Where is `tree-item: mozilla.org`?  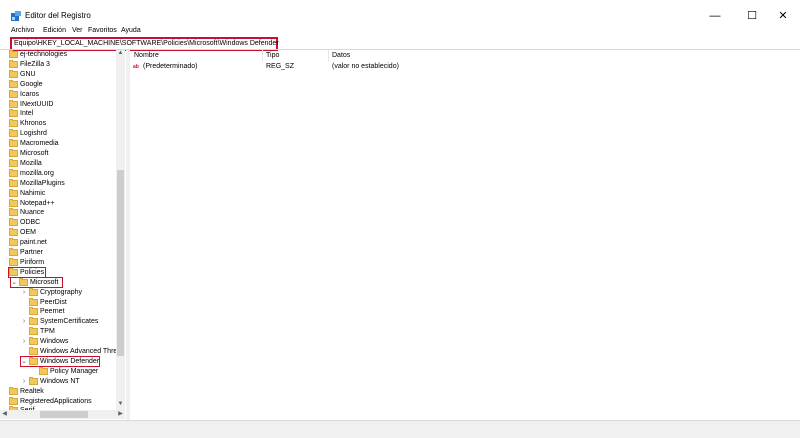
tree-item: mozilla.org is located at coordinates (58, 173).